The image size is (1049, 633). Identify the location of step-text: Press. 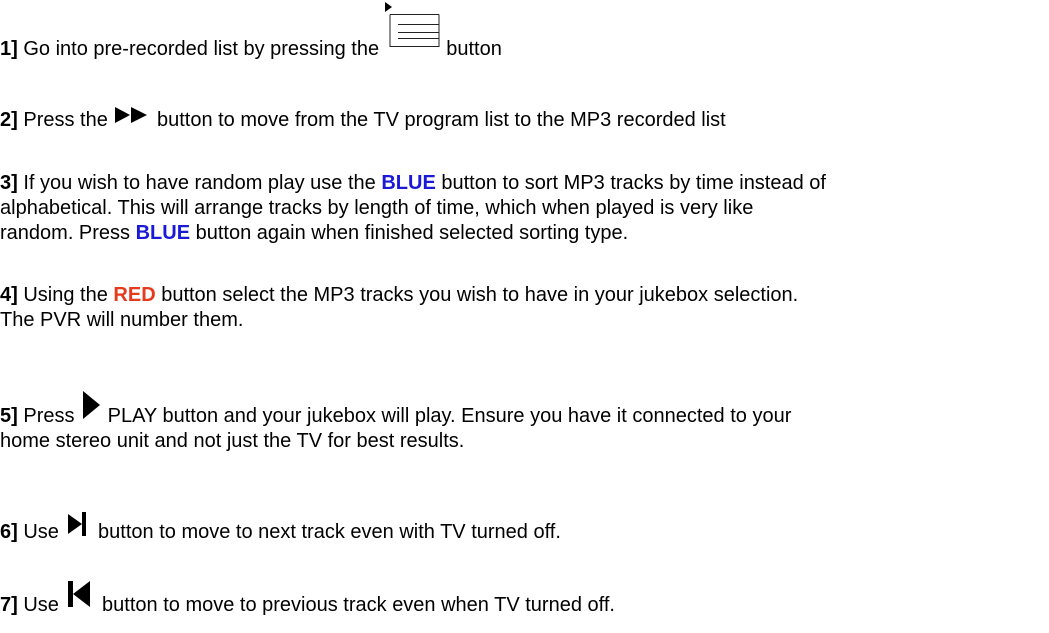
(49, 416).